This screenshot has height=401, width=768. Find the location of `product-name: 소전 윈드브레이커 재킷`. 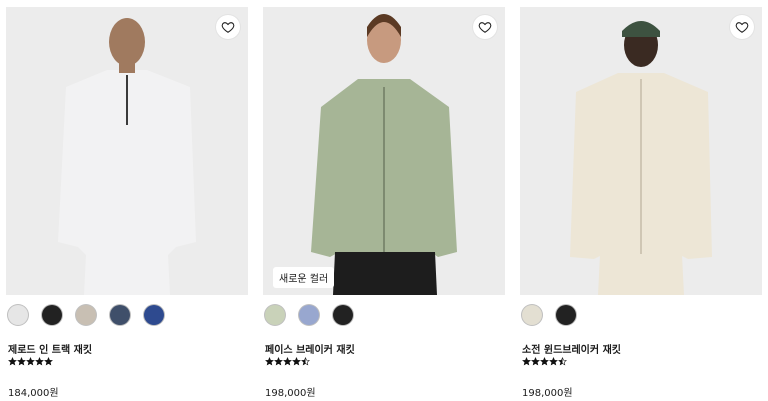

product-name: 소전 윈드브레이커 재킷 is located at coordinates (571, 348).